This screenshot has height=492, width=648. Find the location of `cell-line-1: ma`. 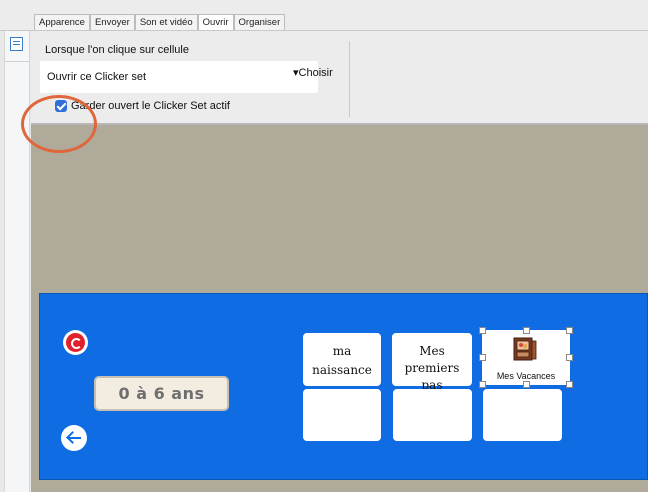

cell-line-1: ma is located at coordinates (342, 351).